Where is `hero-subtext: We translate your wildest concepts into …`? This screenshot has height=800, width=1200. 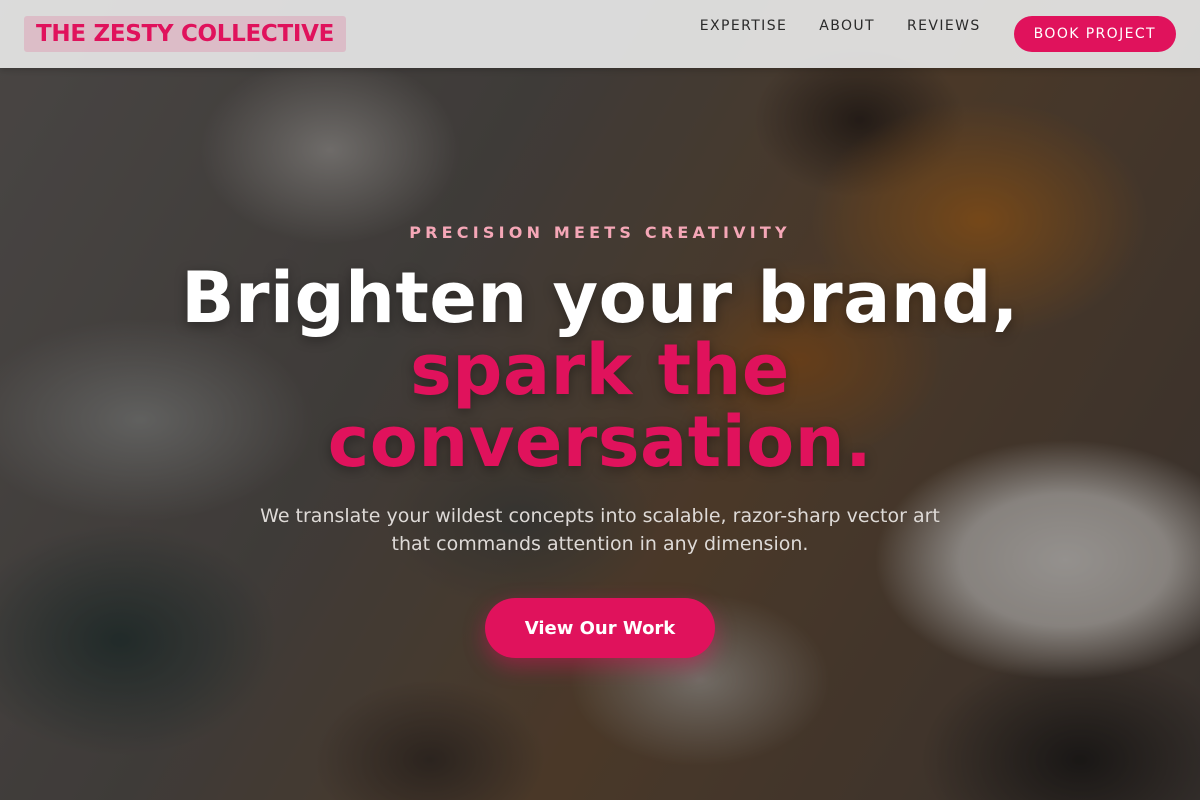
hero-subtext: We translate your wildest concepts into … is located at coordinates (600, 530).